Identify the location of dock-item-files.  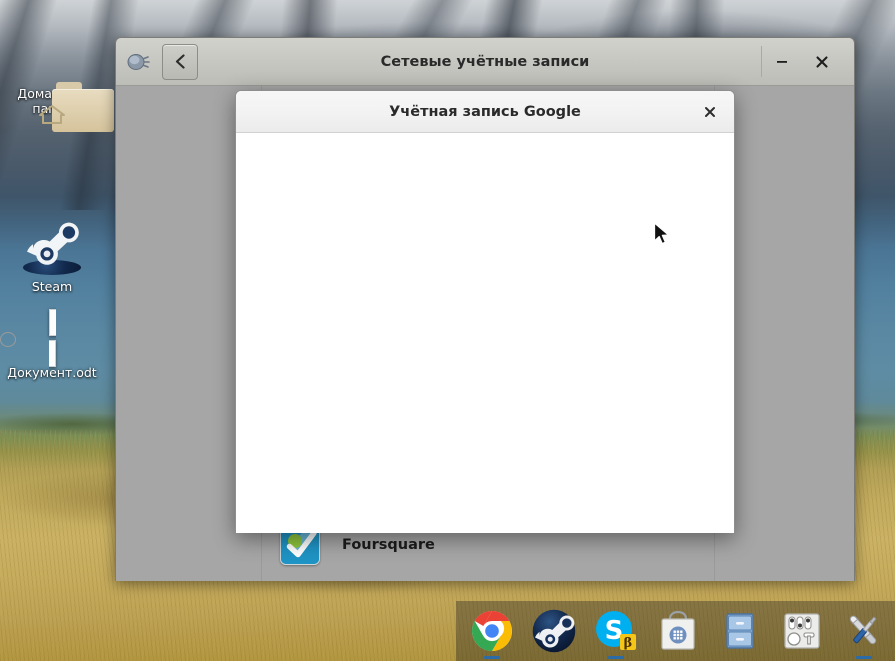
(740, 631).